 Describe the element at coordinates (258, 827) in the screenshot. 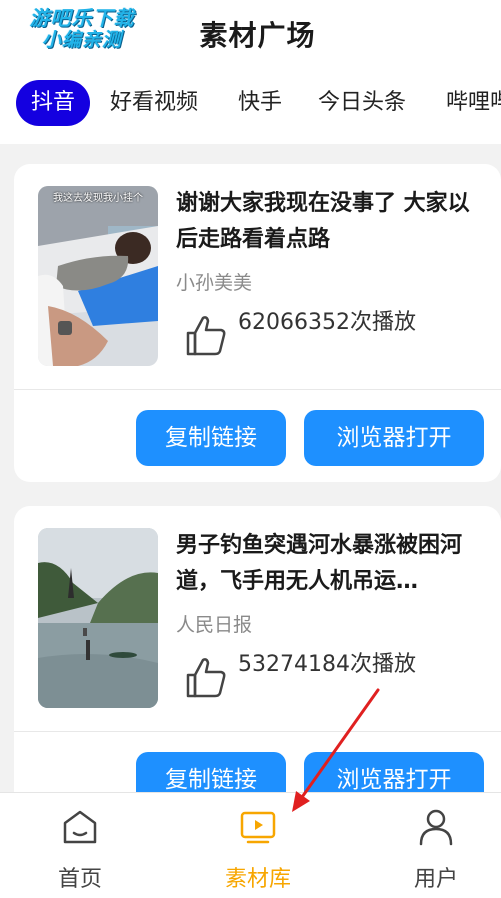

I see `tv-library-icon` at that location.